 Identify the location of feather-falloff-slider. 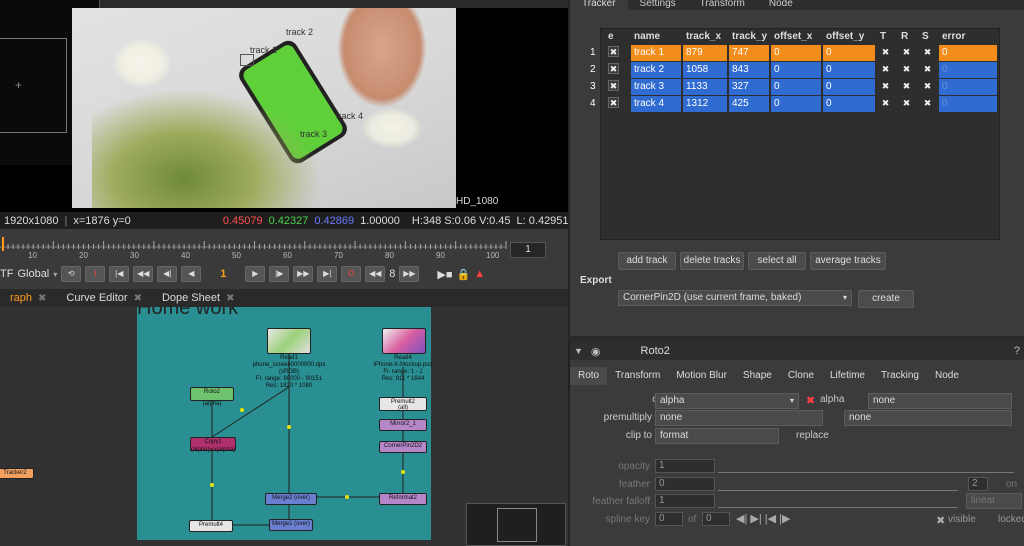
(838, 501).